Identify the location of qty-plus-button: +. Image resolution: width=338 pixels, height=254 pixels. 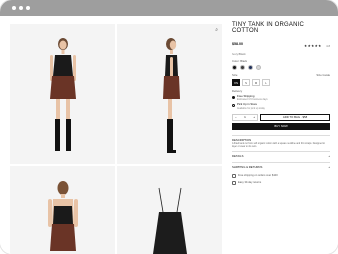
(254, 117).